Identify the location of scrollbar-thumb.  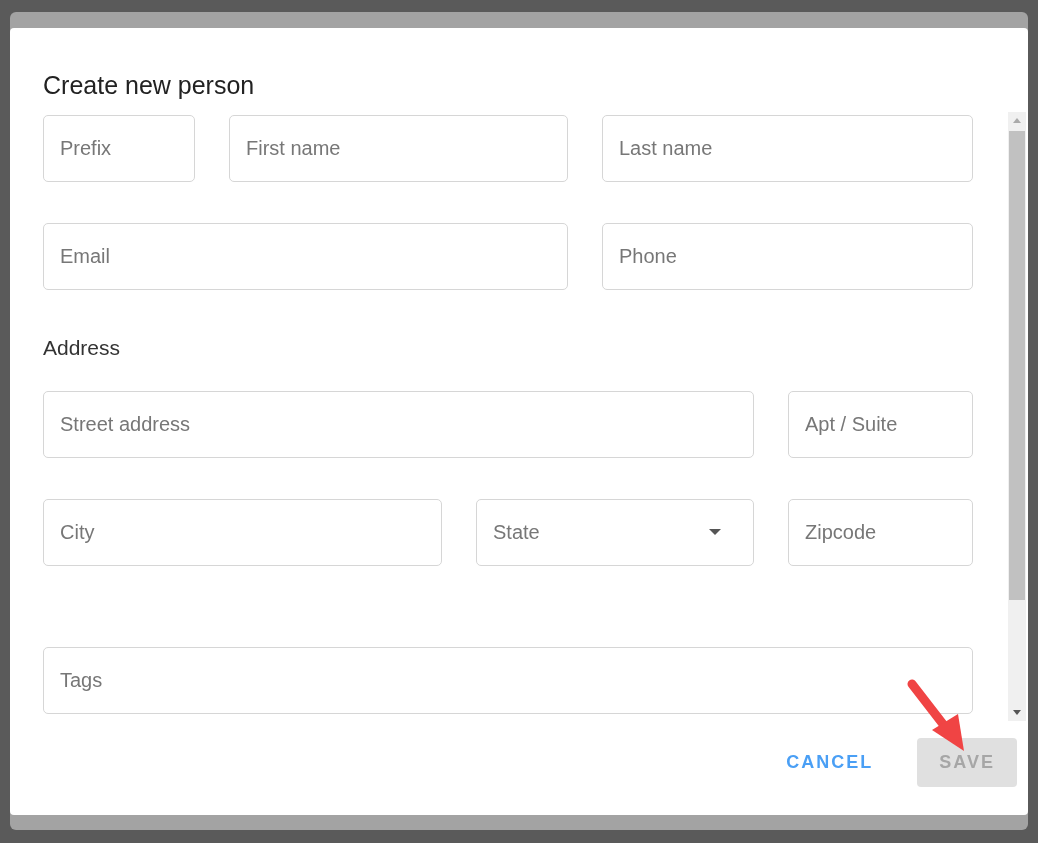
(1017, 365).